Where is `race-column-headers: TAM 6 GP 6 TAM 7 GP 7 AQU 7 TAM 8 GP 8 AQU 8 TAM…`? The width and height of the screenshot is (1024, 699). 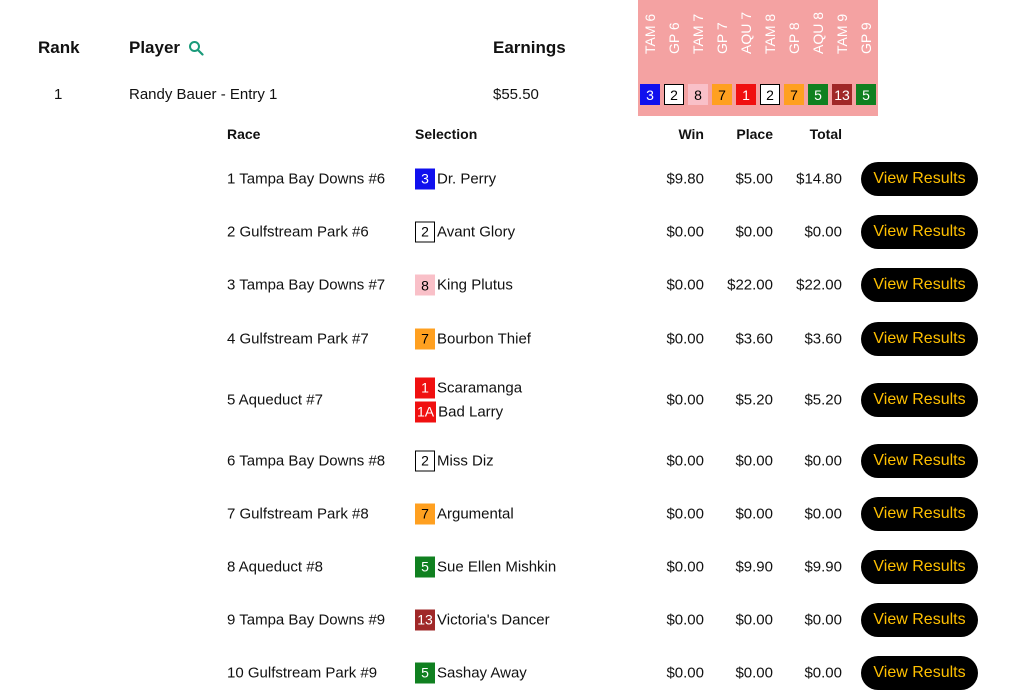 race-column-headers: TAM 6 GP 6 TAM 7 GP 7 AQU 7 TAM 8 GP 8 AQU 8 TAM… is located at coordinates (758, 38).